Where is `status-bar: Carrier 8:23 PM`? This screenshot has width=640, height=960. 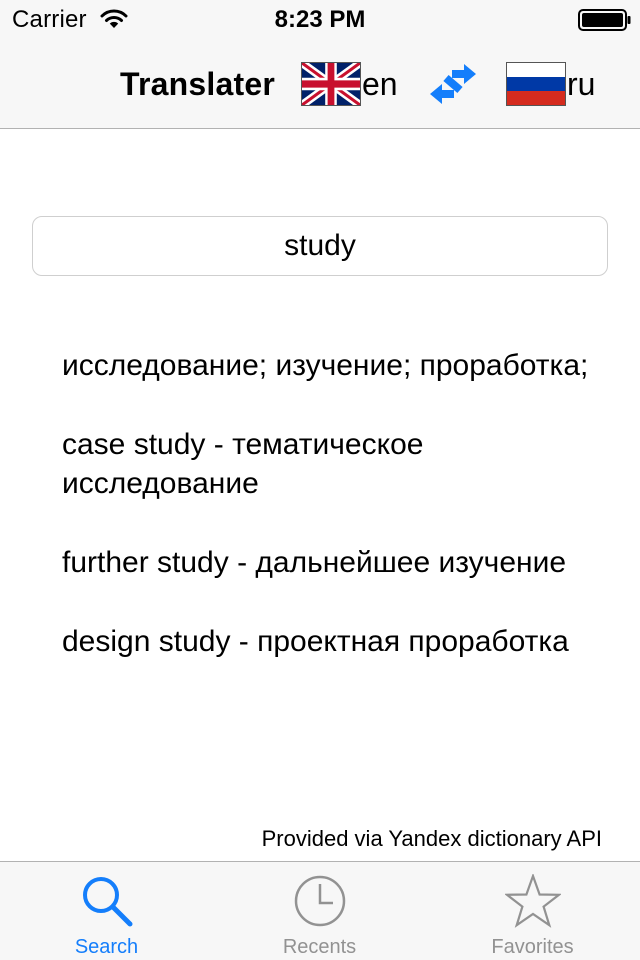
status-bar: Carrier 8:23 PM is located at coordinates (320, 20).